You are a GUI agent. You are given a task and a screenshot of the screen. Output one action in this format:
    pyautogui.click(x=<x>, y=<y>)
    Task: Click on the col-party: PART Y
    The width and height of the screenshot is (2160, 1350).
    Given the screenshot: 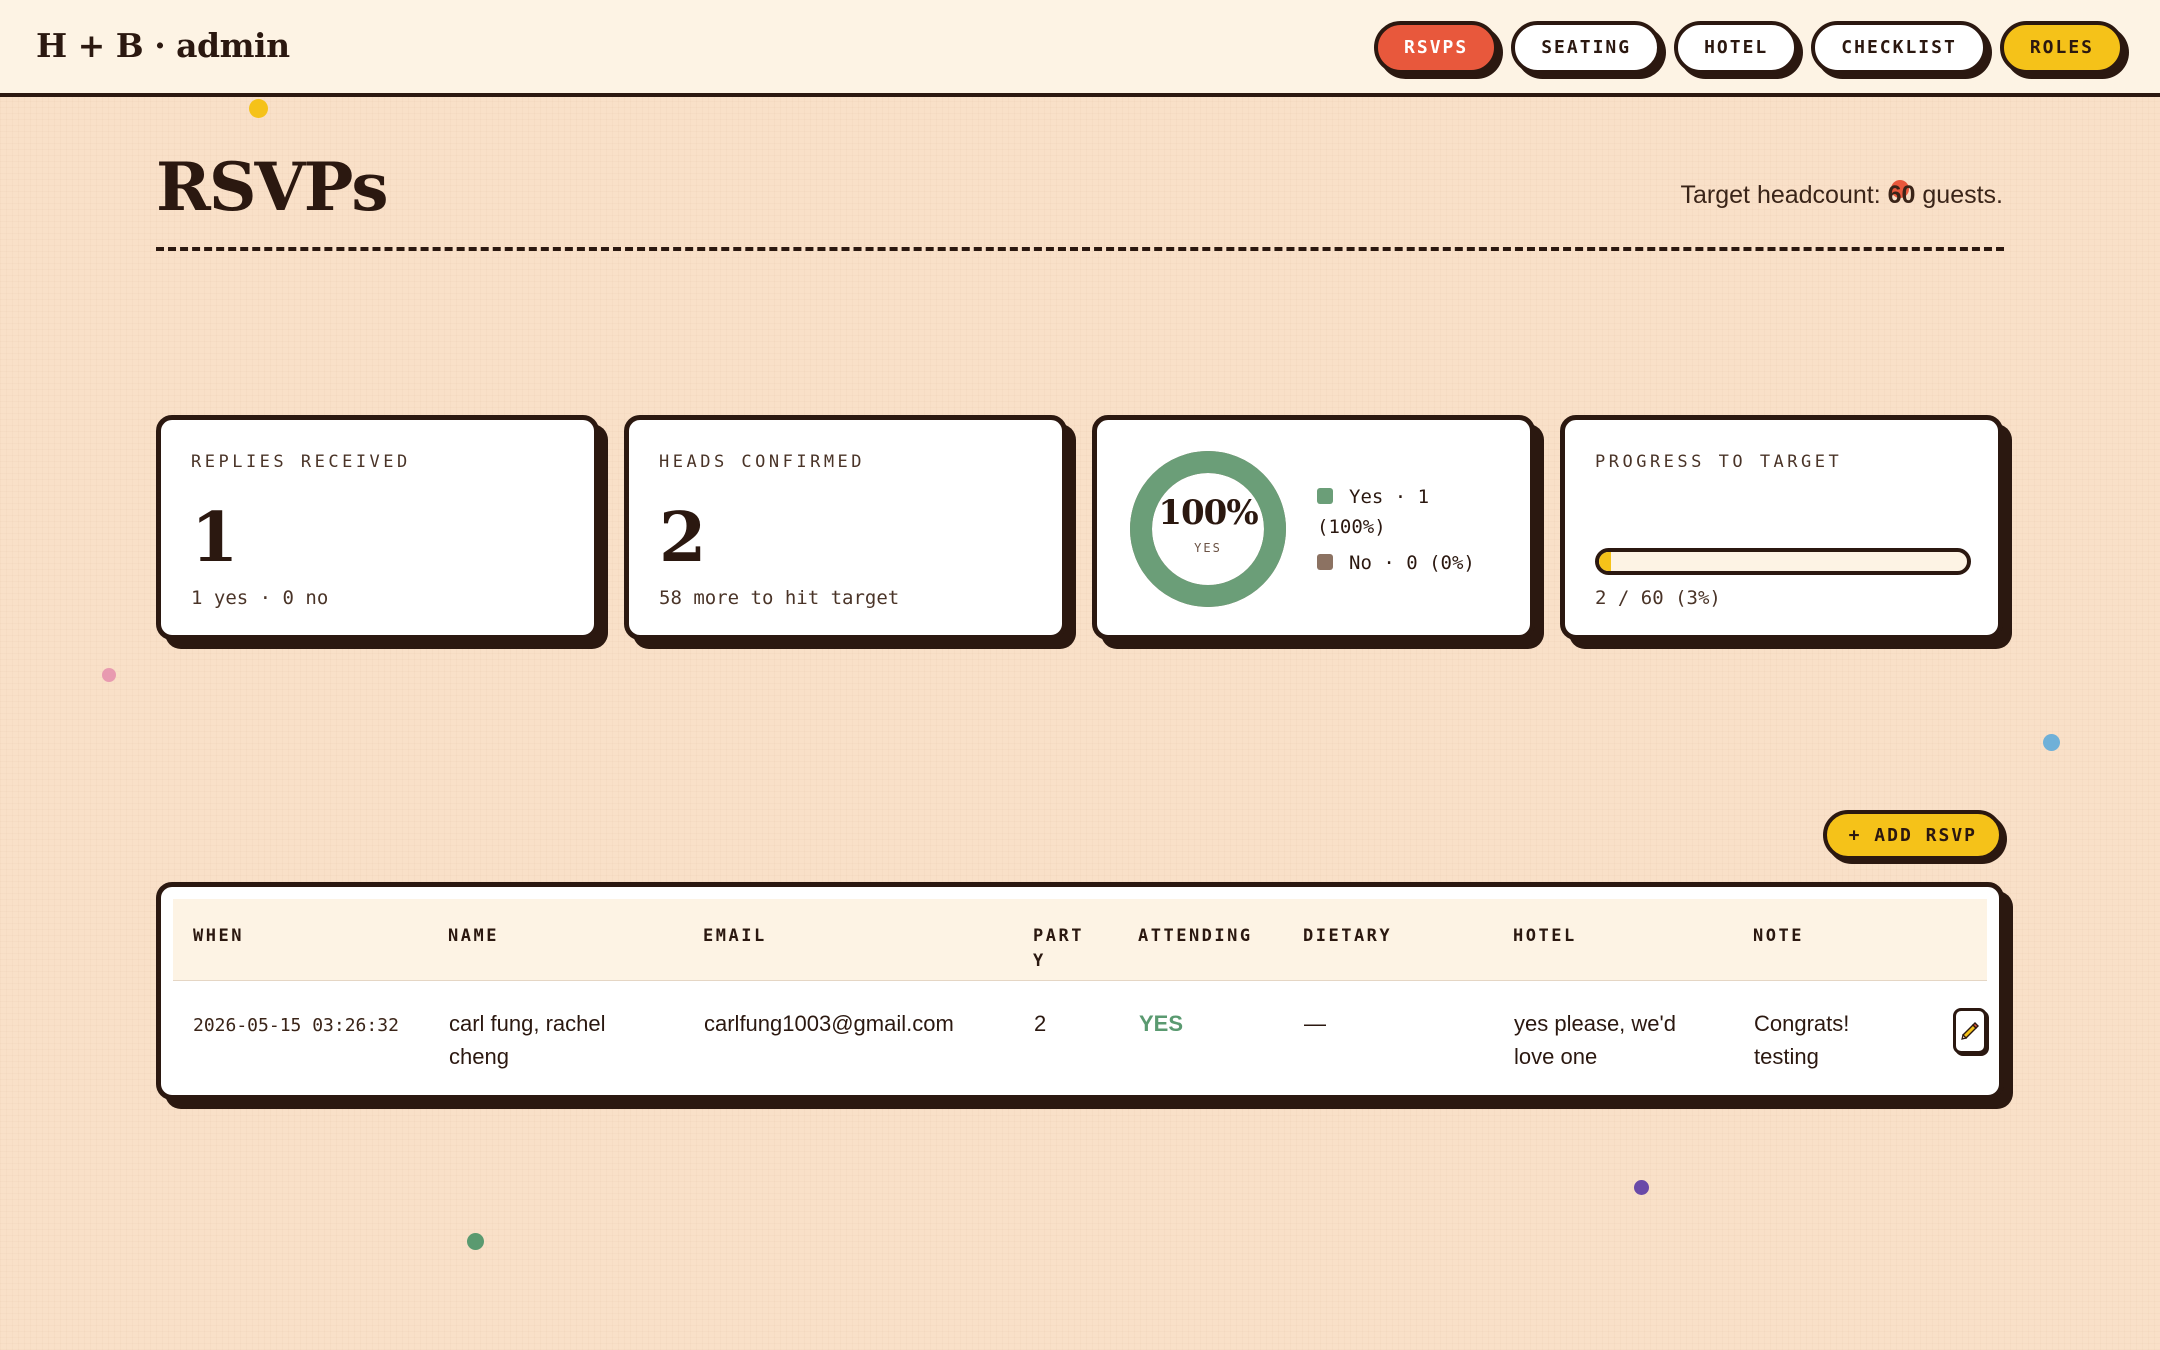 What is the action you would take?
    pyautogui.click(x=1063, y=949)
    